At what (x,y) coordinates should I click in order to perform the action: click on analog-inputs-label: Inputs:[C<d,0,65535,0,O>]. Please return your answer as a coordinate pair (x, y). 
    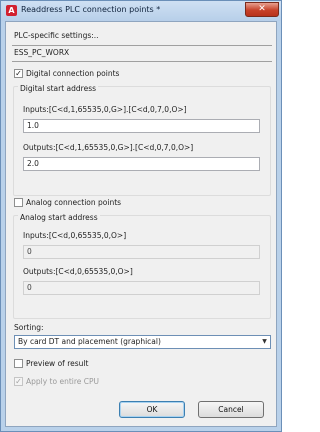
    Looking at the image, I should click on (75, 235).